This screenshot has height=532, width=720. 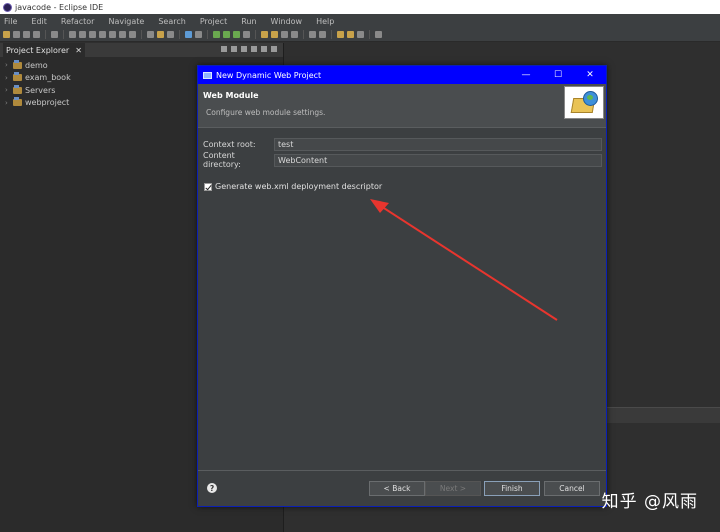 What do you see at coordinates (378, 34) in the screenshot?
I see `perspective-icon` at bounding box center [378, 34].